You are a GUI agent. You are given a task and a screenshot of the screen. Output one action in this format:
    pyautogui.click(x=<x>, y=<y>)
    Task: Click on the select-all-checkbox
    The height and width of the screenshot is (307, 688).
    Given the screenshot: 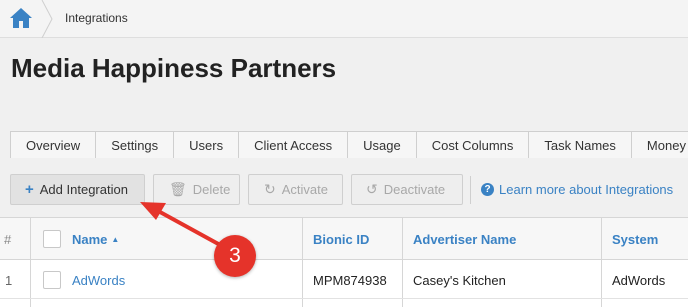 What is the action you would take?
    pyautogui.click(x=52, y=239)
    